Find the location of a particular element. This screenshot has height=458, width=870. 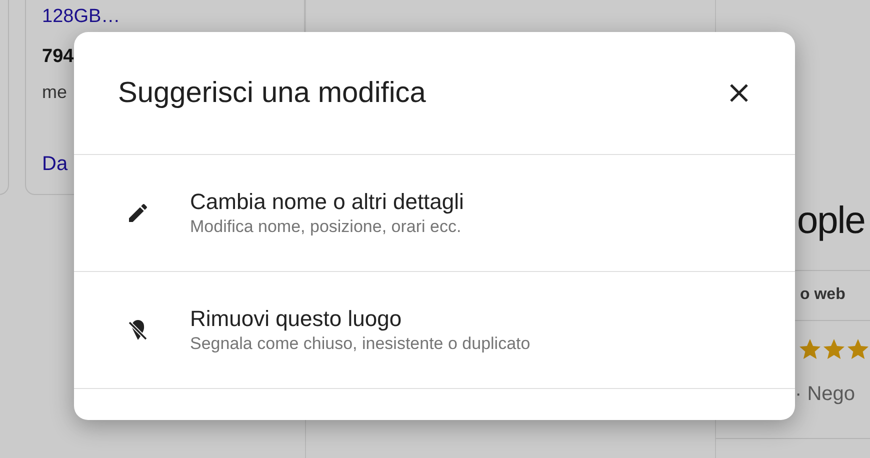

website-tab: o web is located at coordinates (823, 295).